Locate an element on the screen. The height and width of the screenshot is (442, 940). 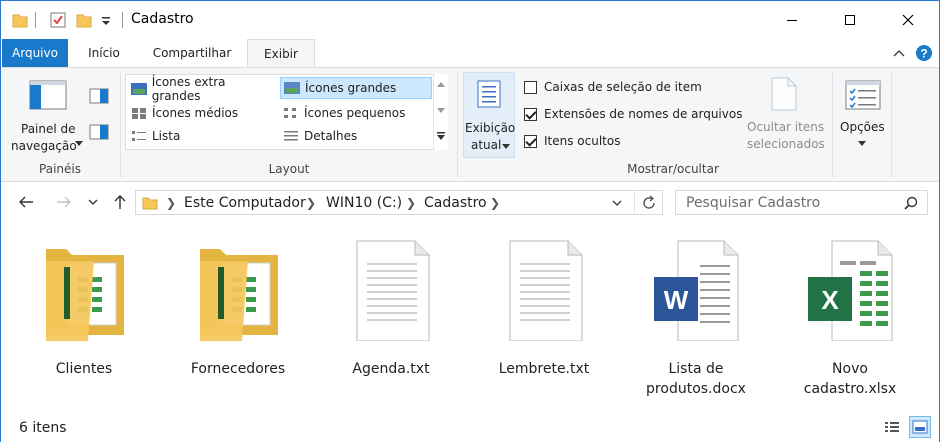
search-icon is located at coordinates (911, 203).